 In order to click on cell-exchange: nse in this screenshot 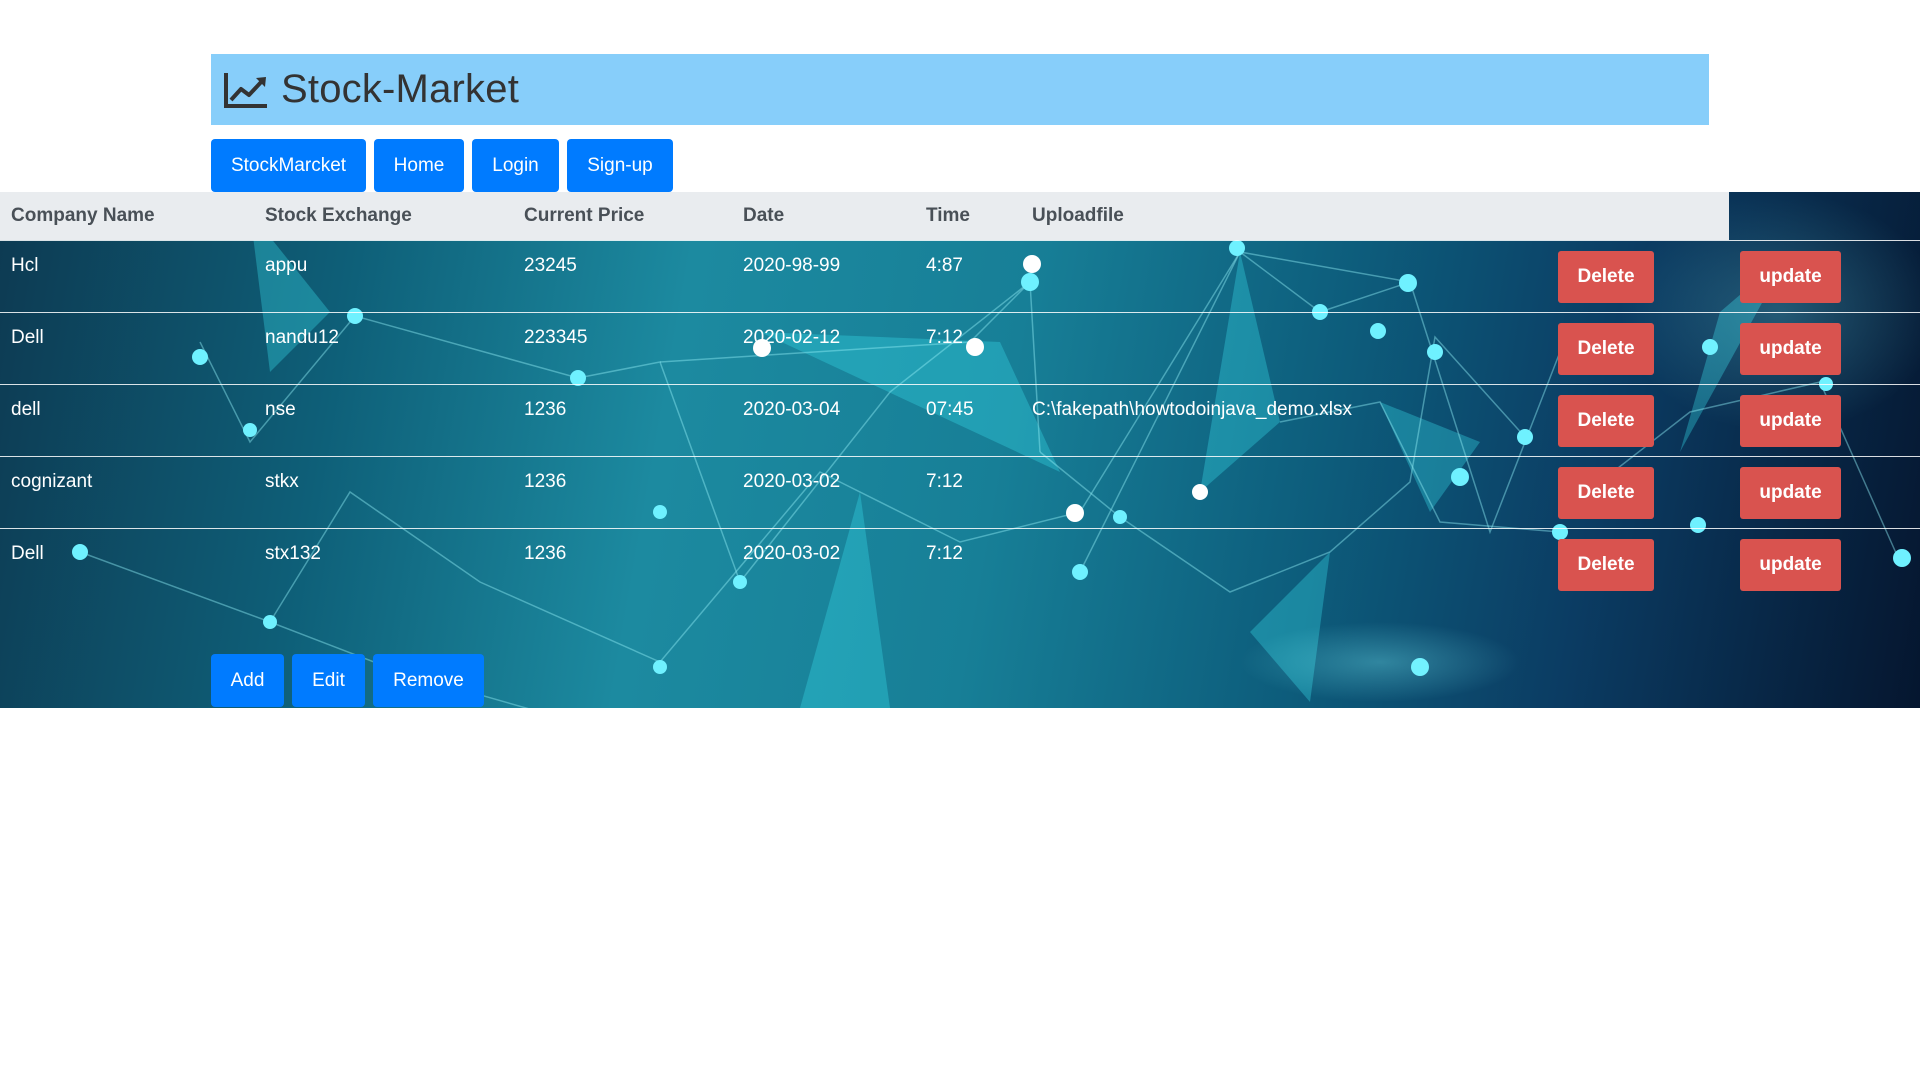, I will do `click(280, 409)`.